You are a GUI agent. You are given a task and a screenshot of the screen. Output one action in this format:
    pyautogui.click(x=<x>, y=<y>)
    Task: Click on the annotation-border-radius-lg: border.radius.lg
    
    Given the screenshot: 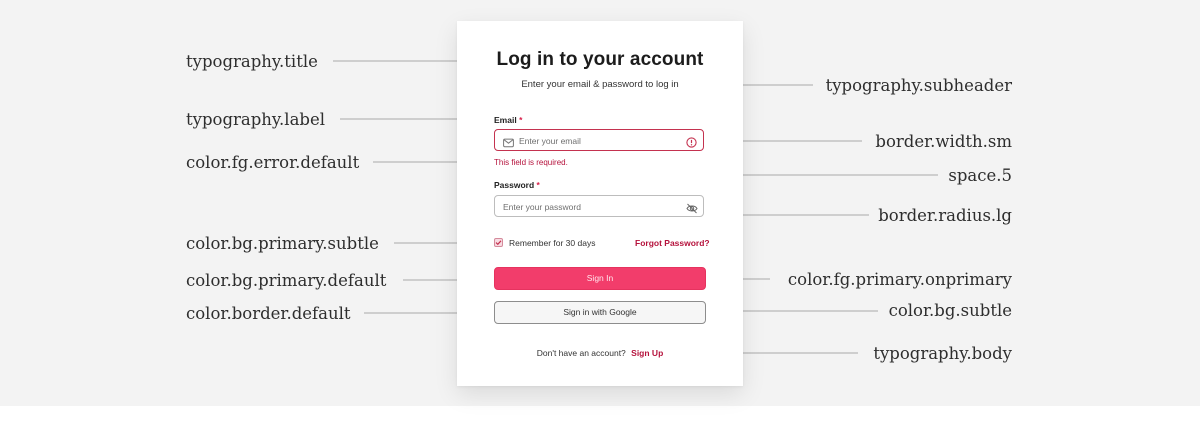 What is the action you would take?
    pyautogui.click(x=945, y=215)
    